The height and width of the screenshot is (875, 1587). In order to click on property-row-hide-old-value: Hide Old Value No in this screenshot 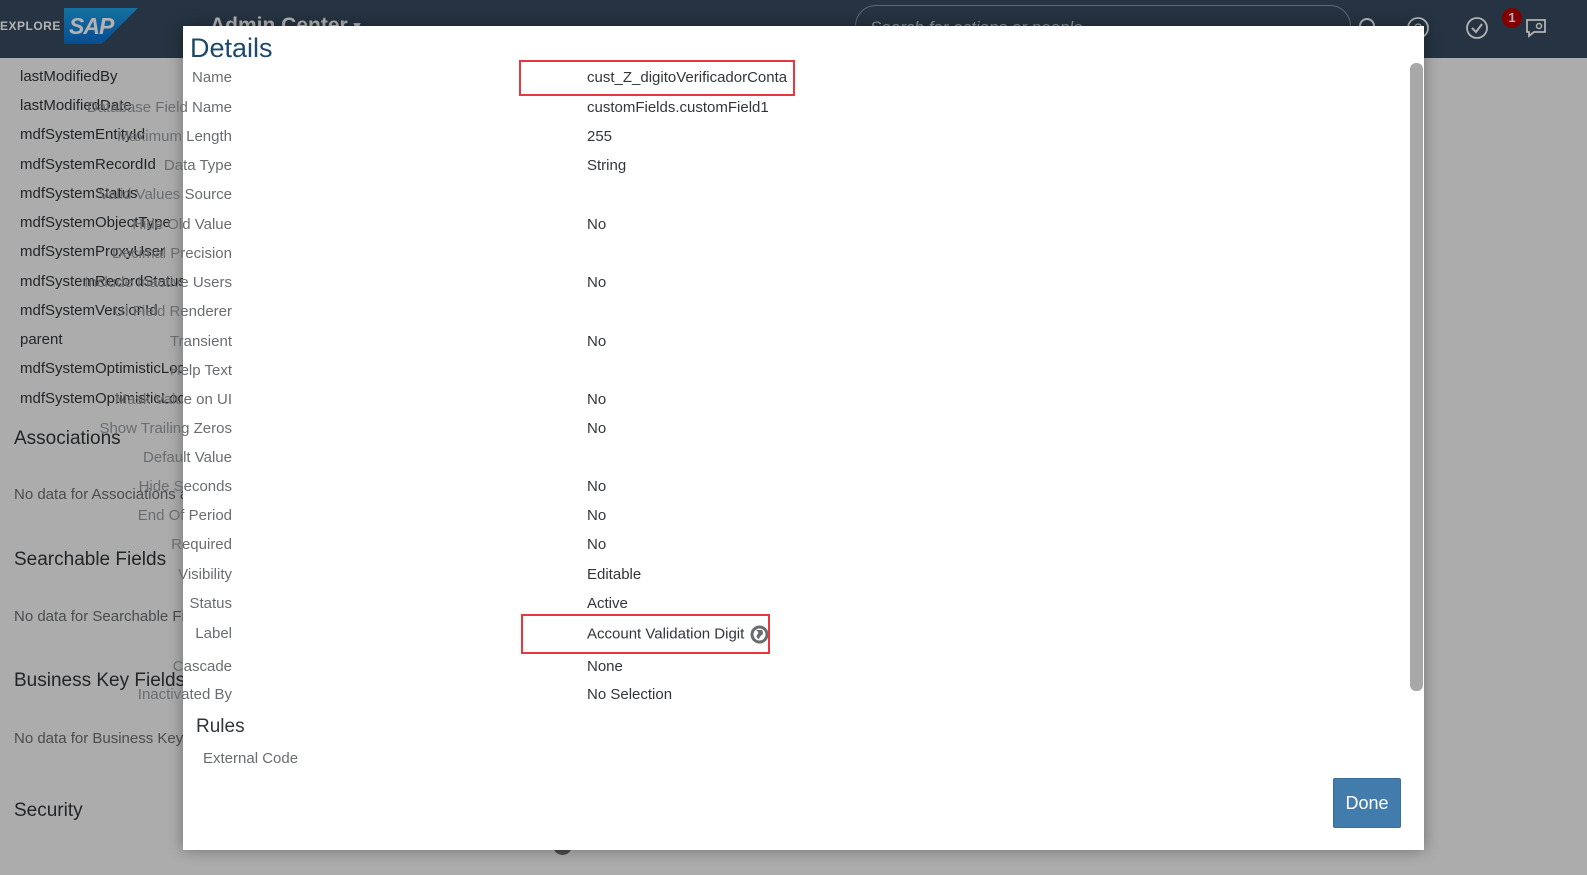, I will do `click(607, 226)`.